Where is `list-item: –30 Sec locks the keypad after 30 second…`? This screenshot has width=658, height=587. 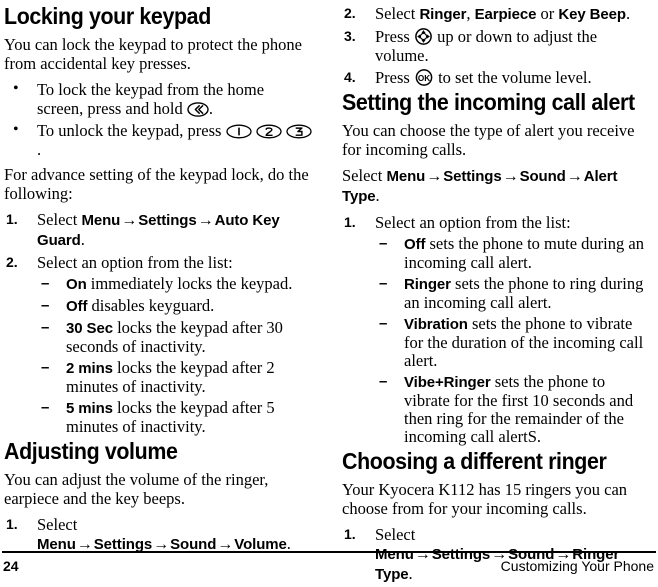
list-item: –30 Sec locks the keypad after 30 second… is located at coordinates (174, 337).